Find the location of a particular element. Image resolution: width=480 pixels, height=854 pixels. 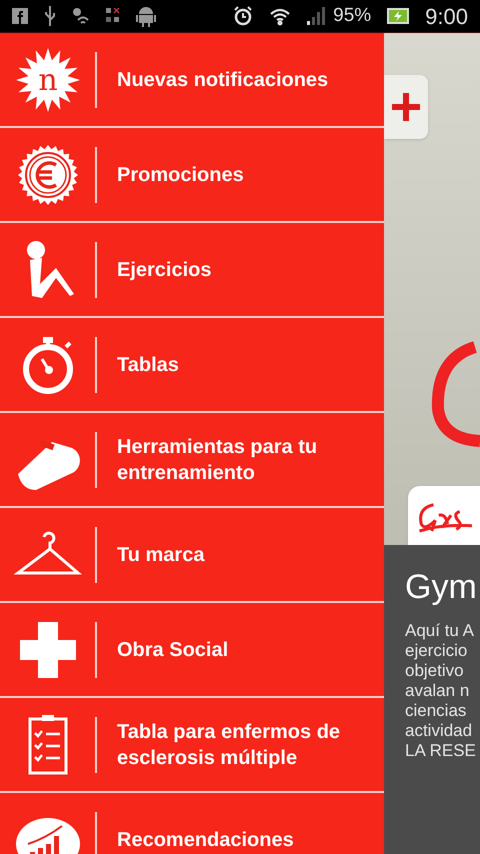

description-line: LA RESE is located at coordinates (441, 751).